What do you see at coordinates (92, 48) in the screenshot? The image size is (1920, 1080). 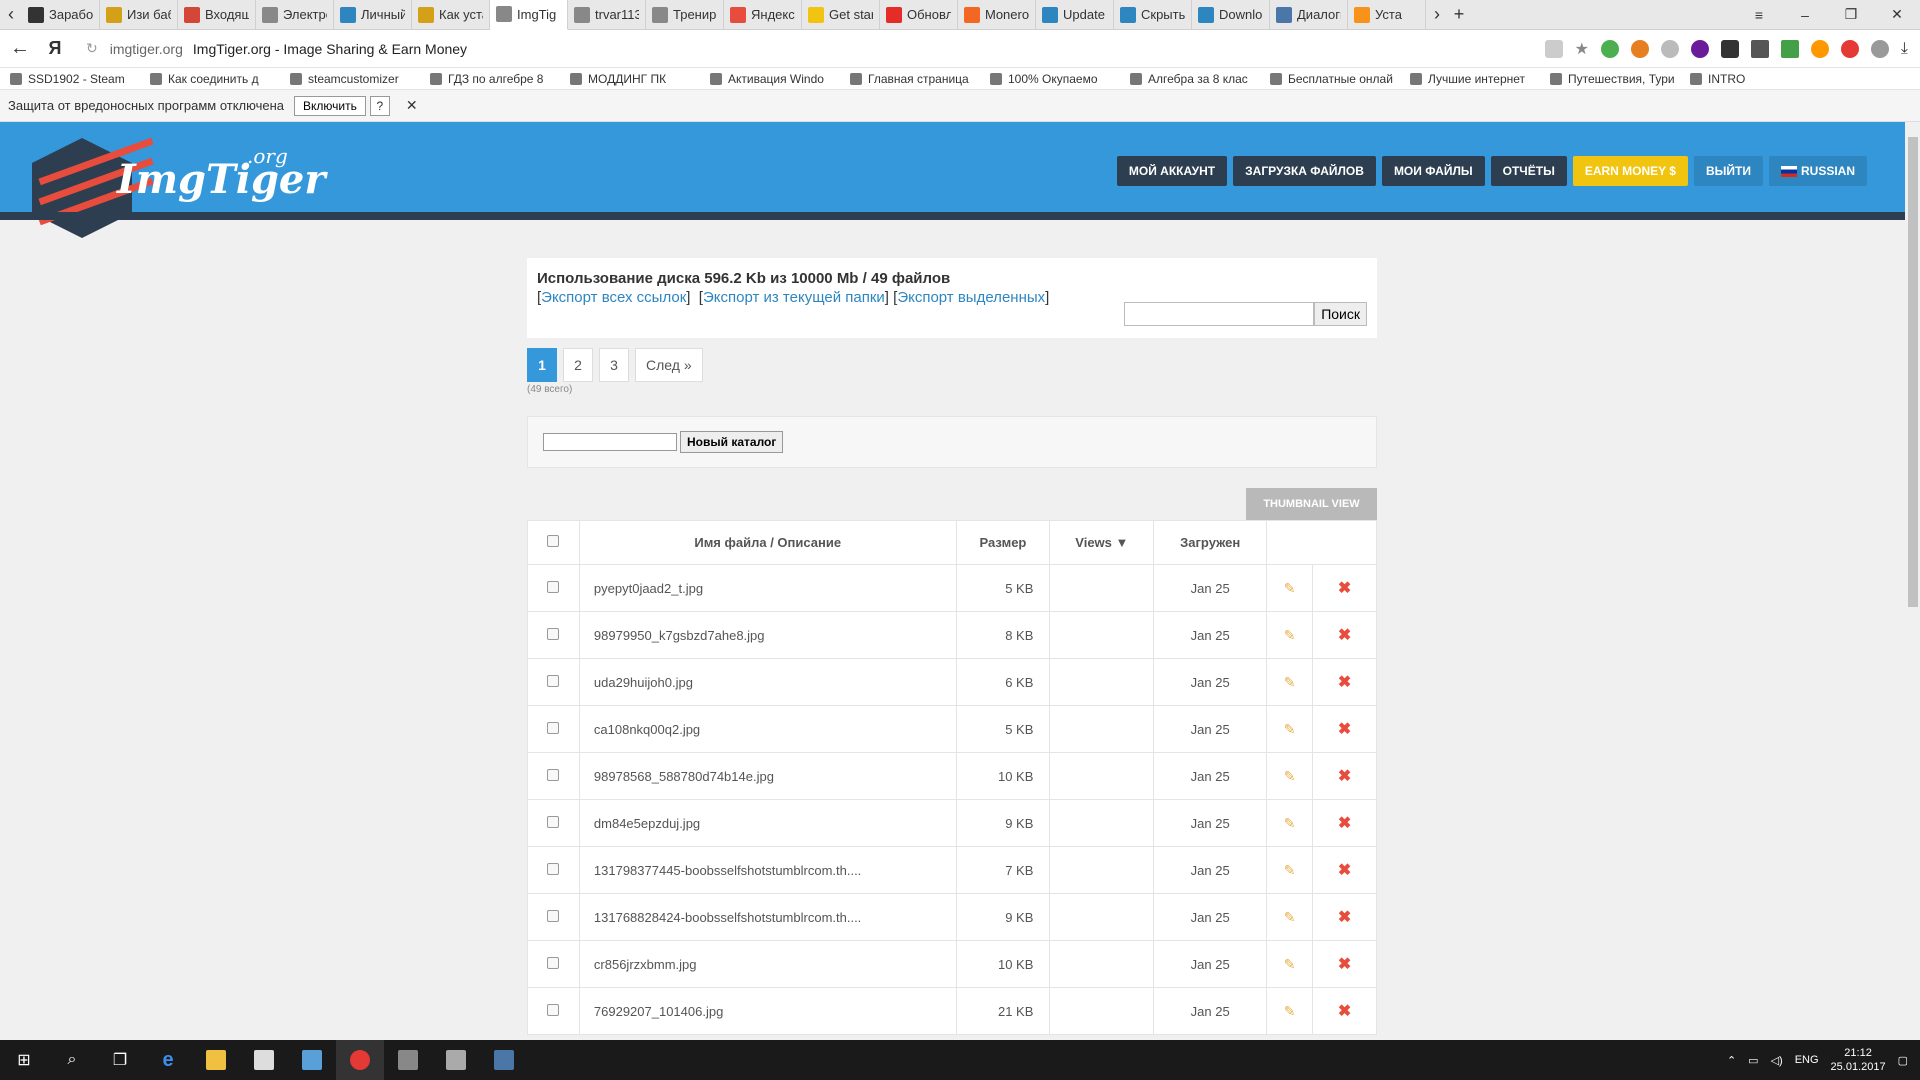 I see `reload-icon: ↻` at bounding box center [92, 48].